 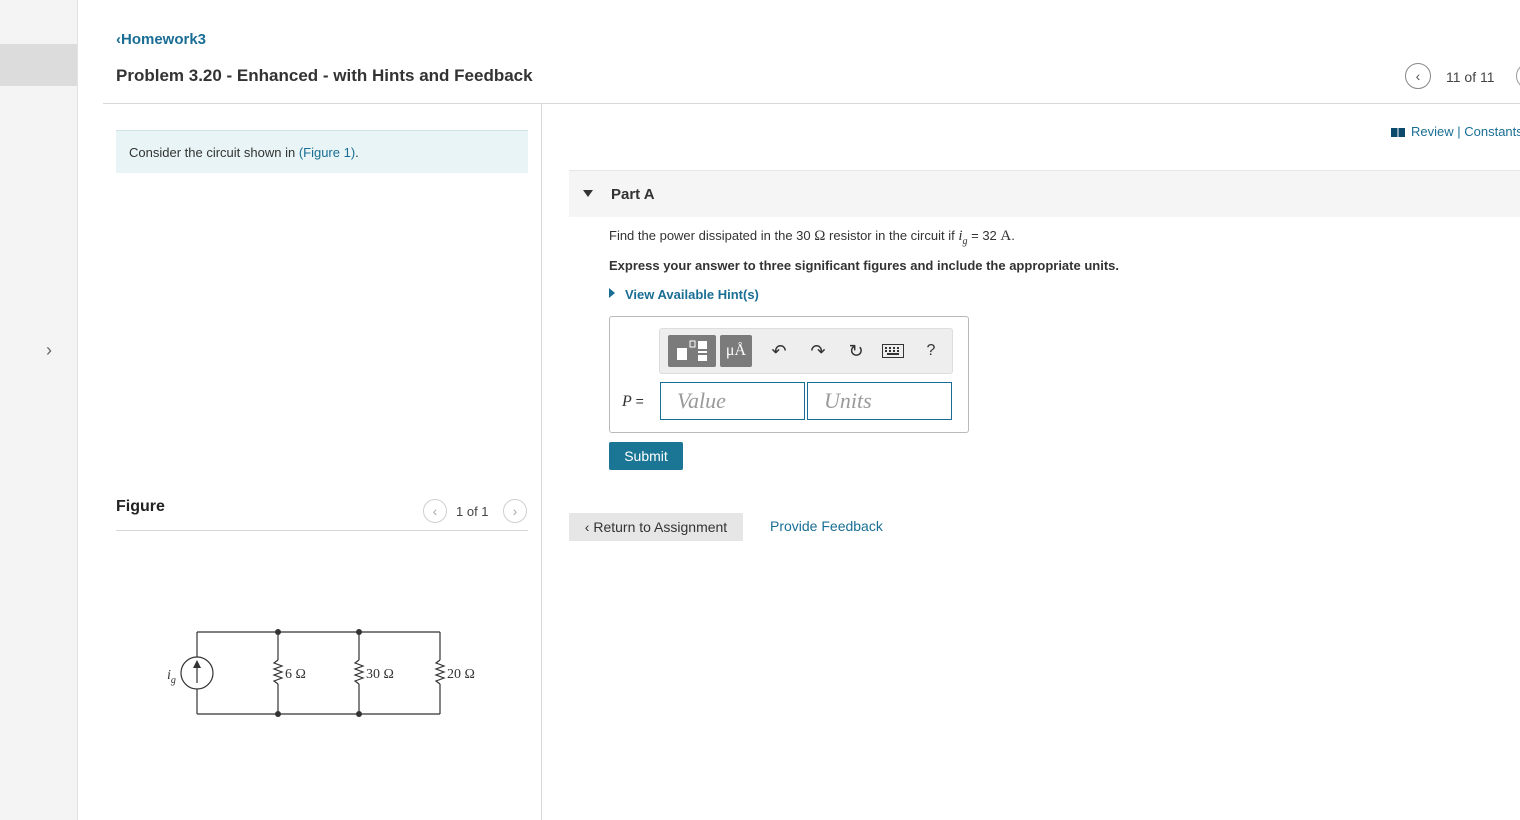 What do you see at coordinates (732, 401) in the screenshot?
I see `value-input` at bounding box center [732, 401].